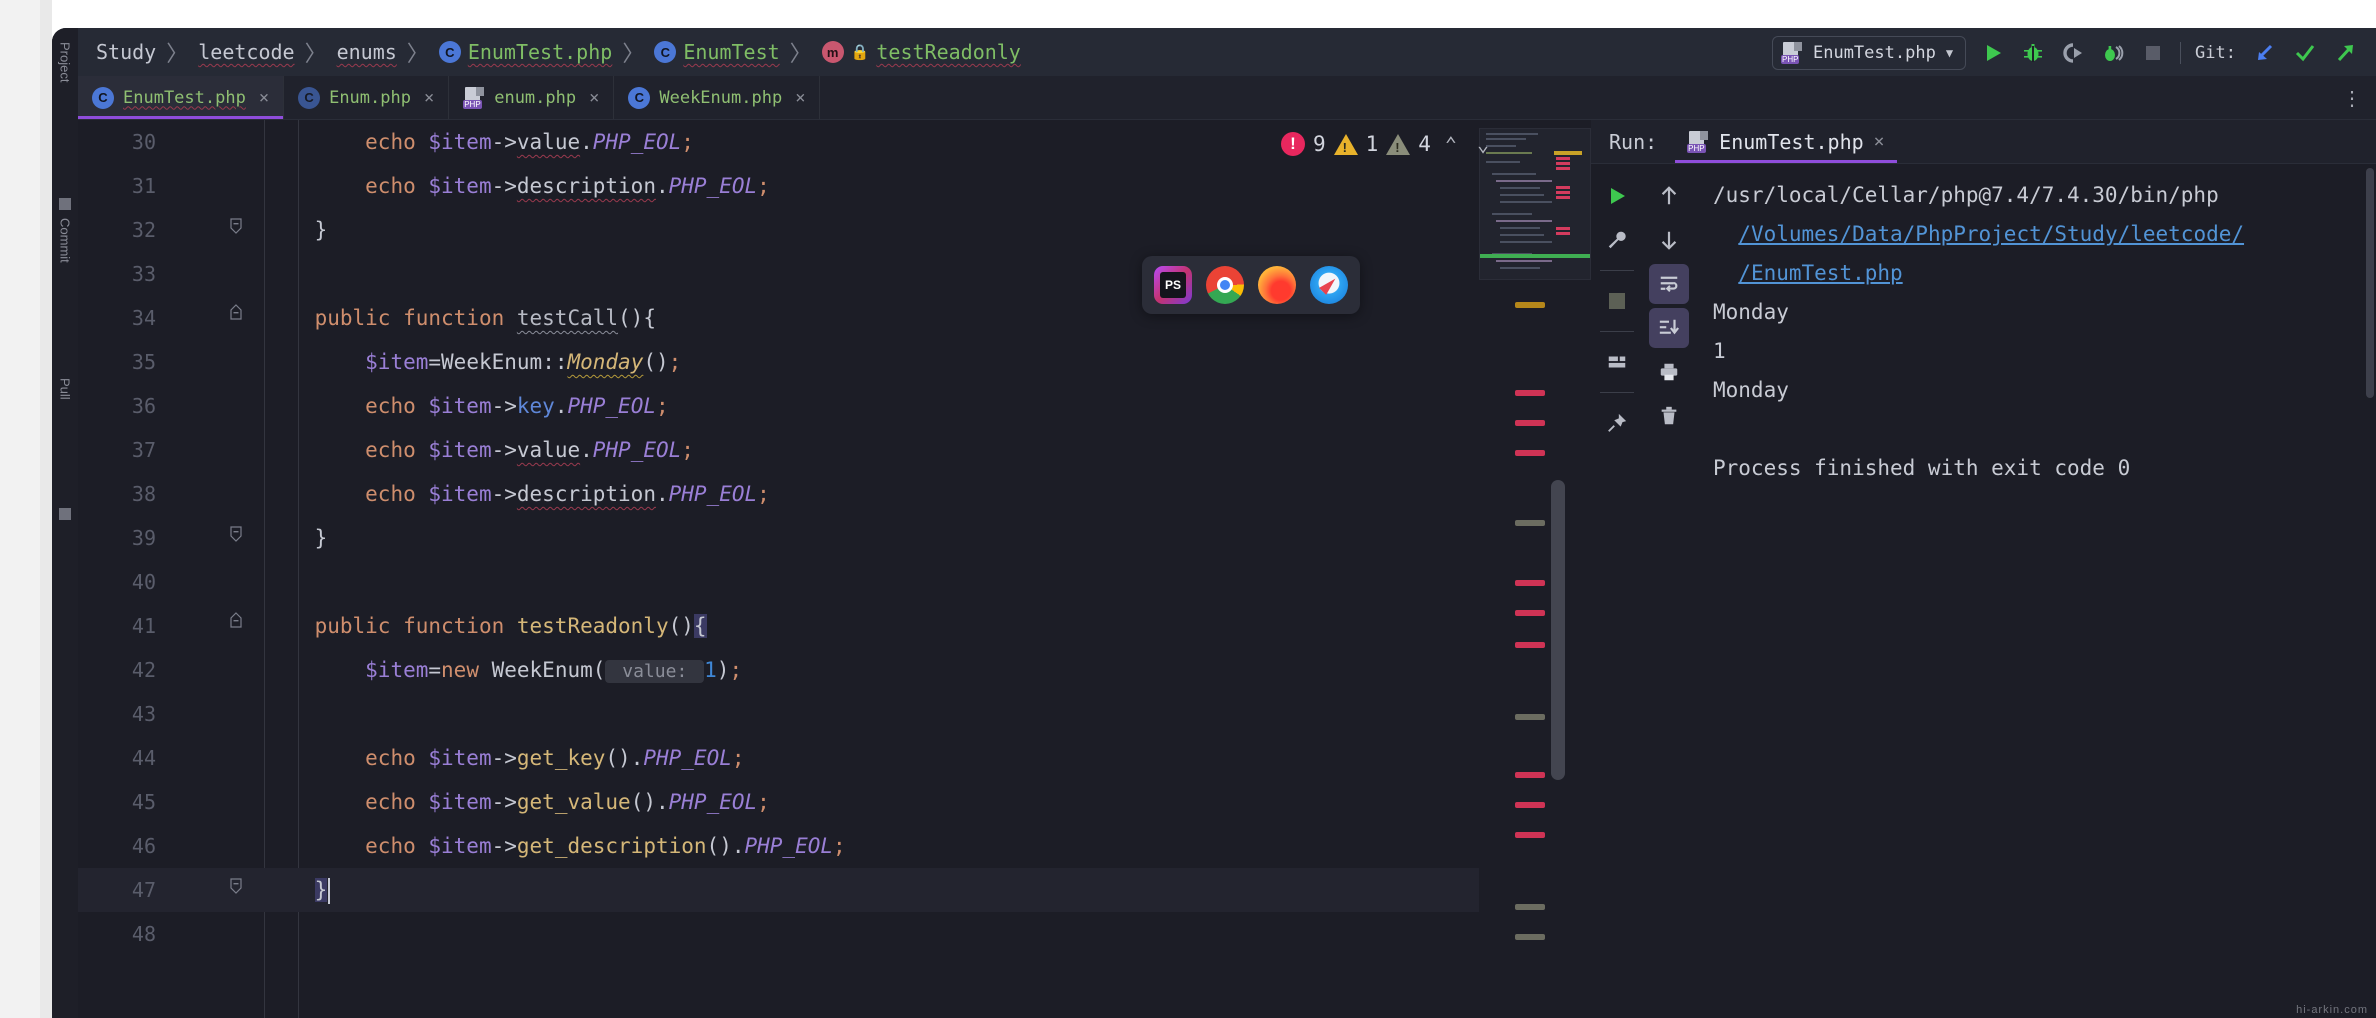 The image size is (2376, 1018). What do you see at coordinates (834, 274) in the screenshot?
I see `code-line: 33` at bounding box center [834, 274].